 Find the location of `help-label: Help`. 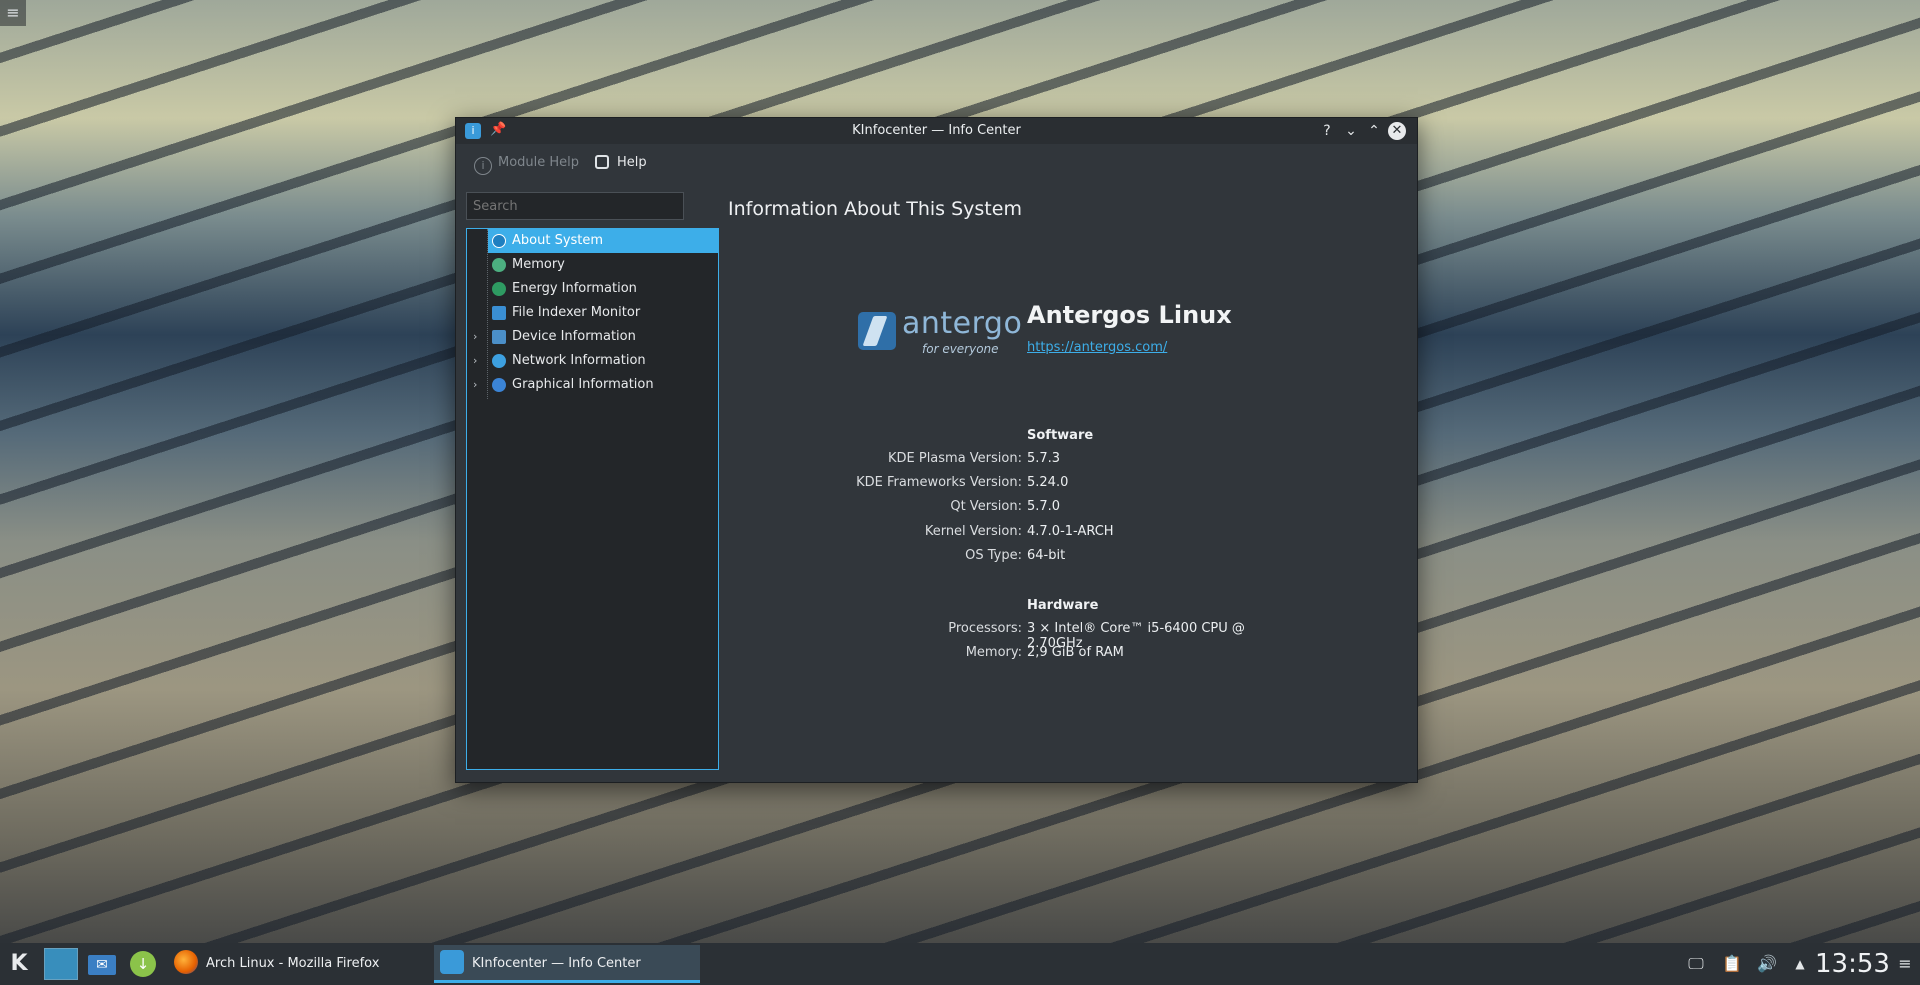

help-label: Help is located at coordinates (632, 162).